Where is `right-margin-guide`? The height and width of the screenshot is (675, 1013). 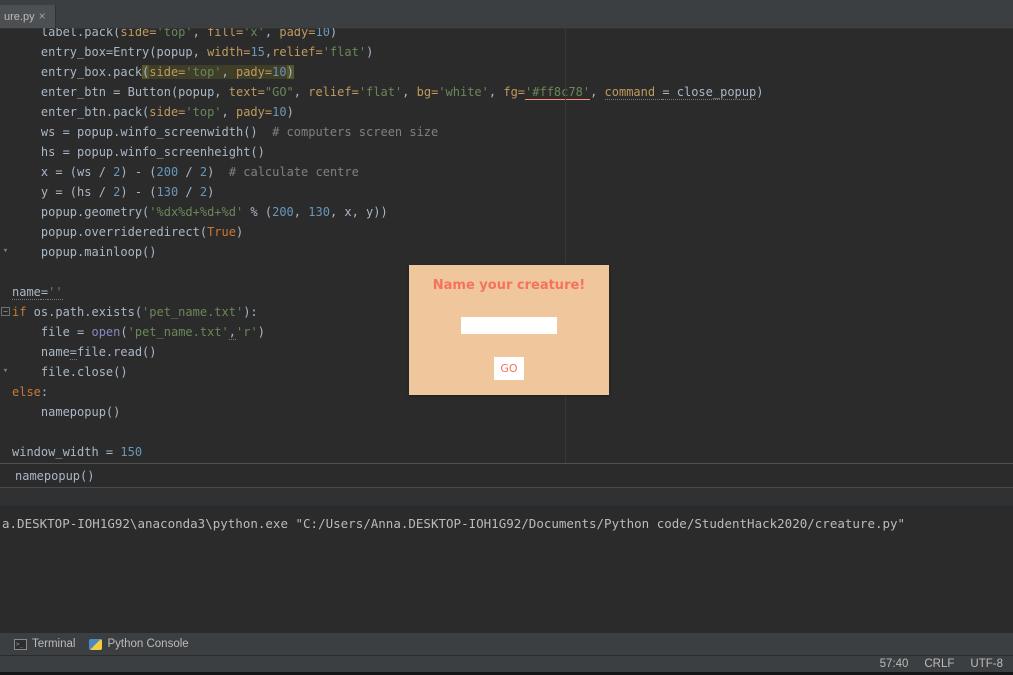
right-margin-guide is located at coordinates (565, 245).